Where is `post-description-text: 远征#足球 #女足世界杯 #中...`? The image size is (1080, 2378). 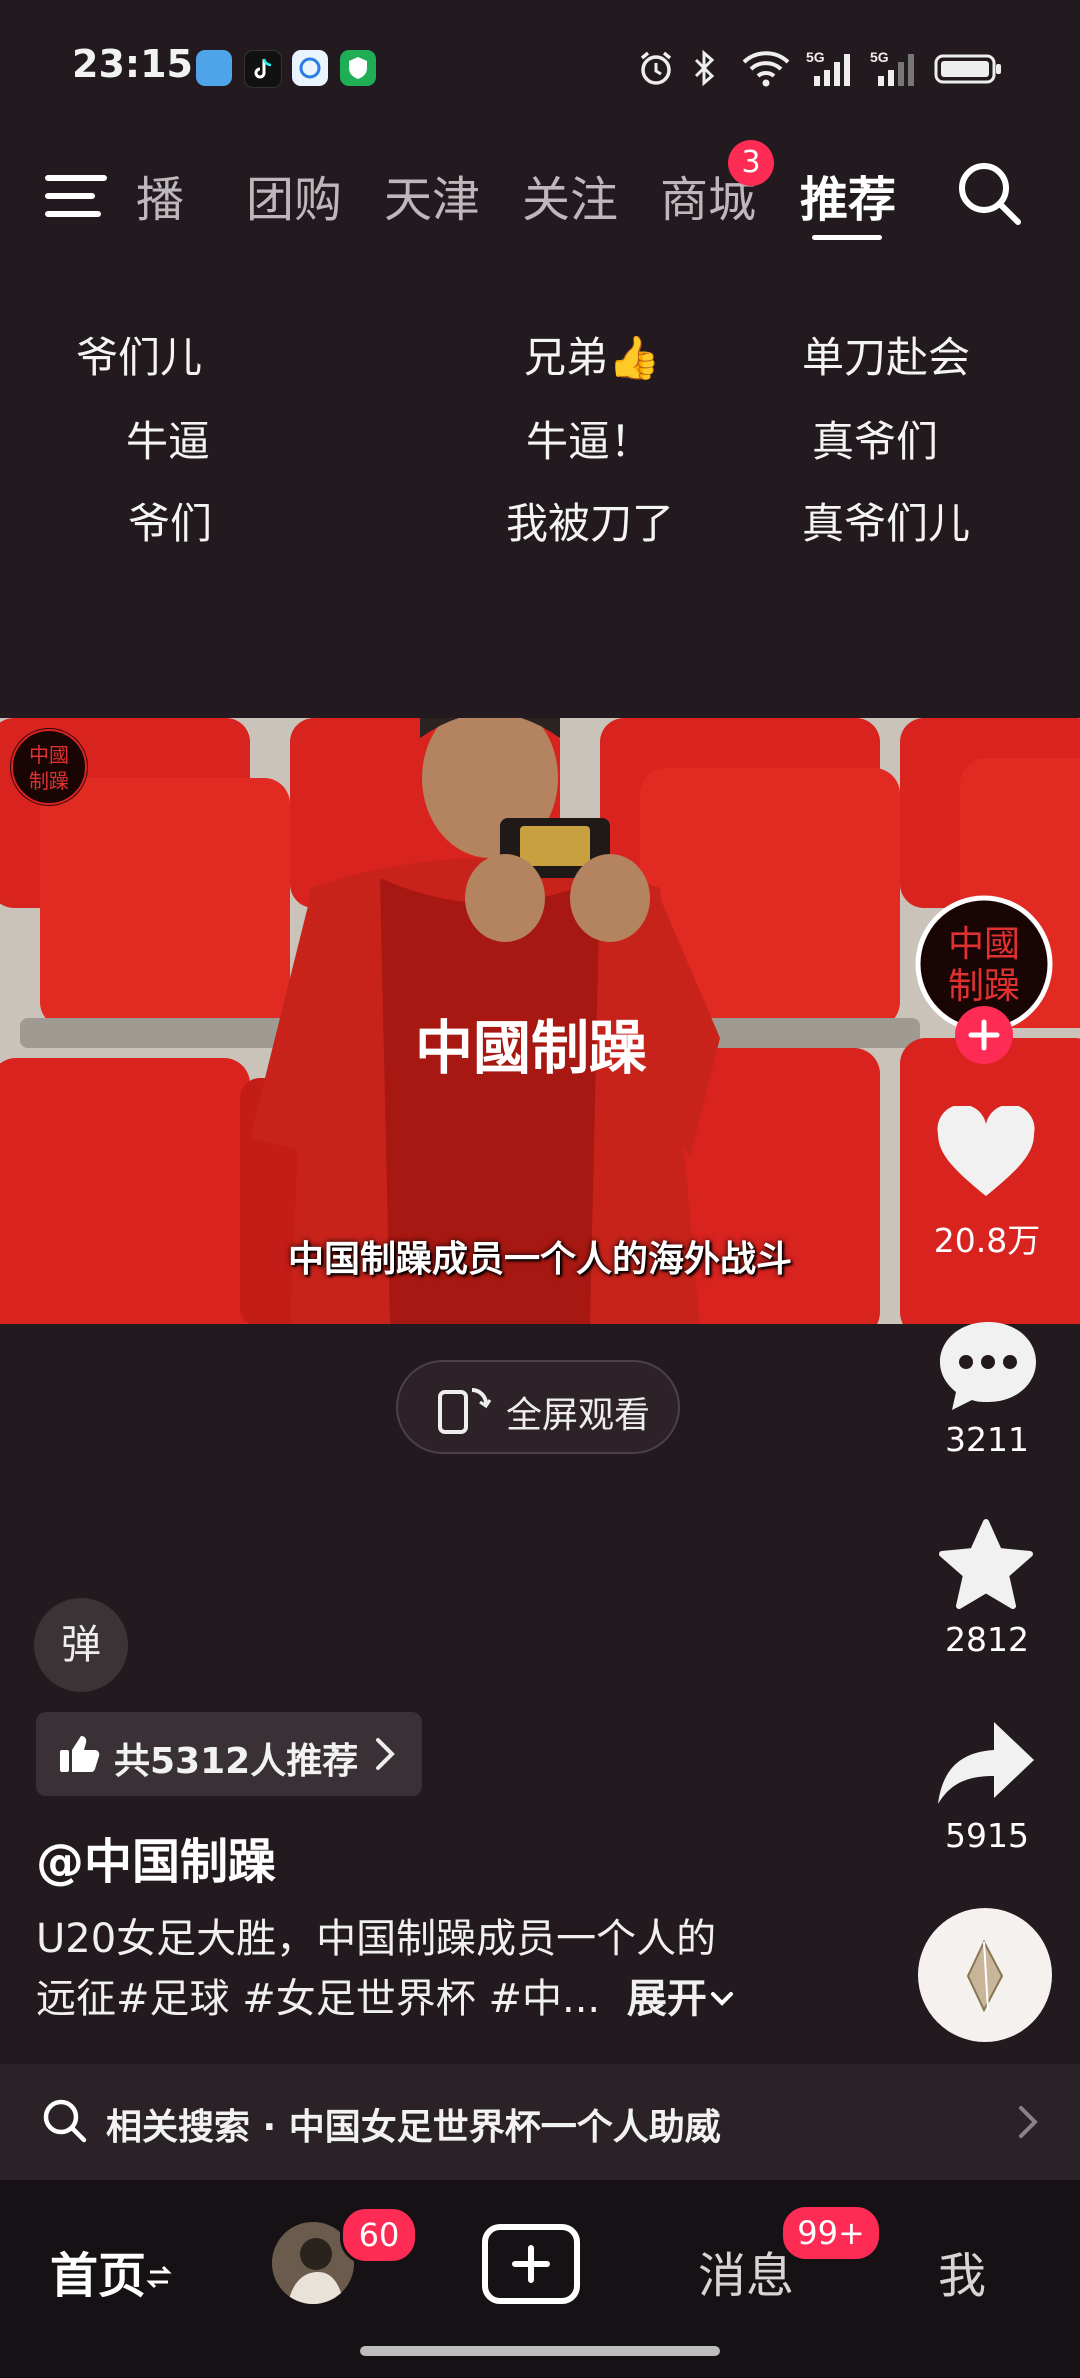 post-description-text: 远征#足球 #女足世界杯 #中... is located at coordinates (318, 1999).